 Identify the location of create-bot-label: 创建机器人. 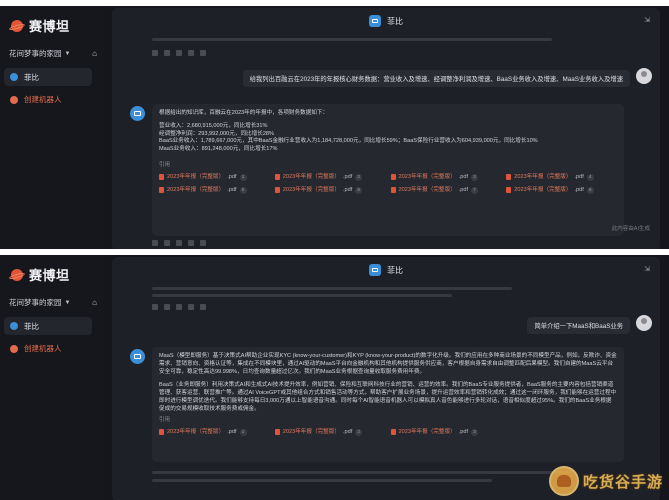
(43, 348).